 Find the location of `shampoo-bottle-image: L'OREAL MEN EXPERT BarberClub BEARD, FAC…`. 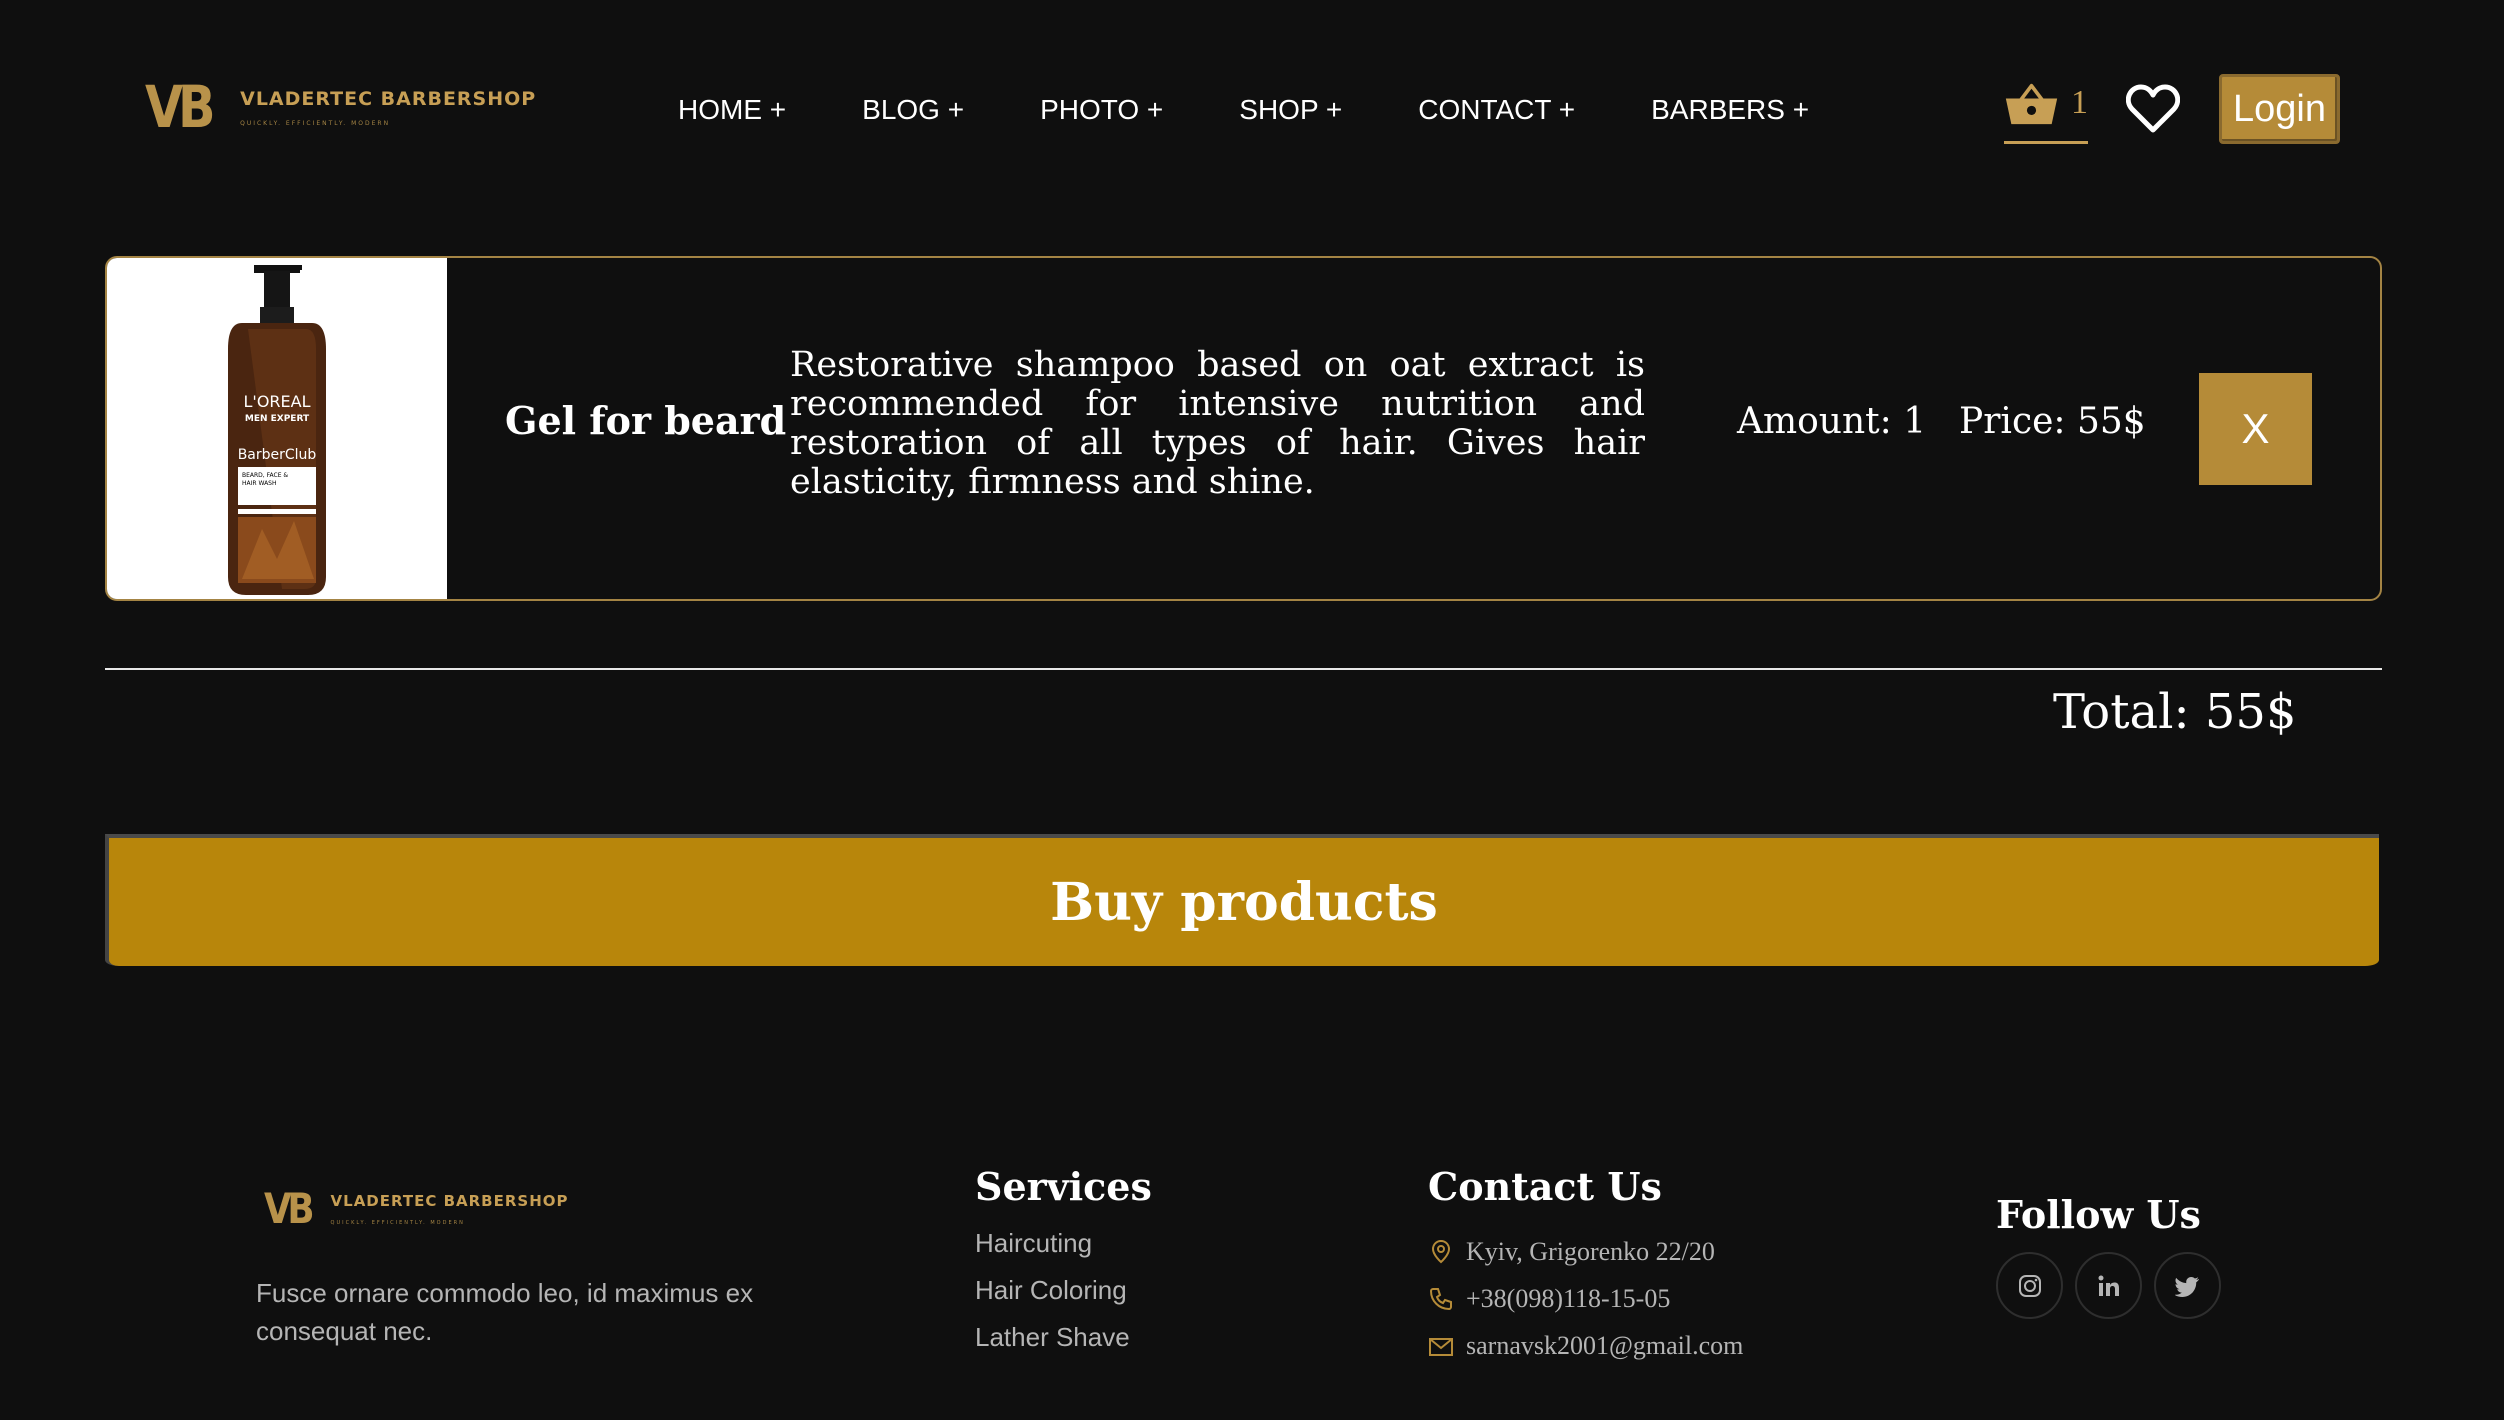

shampoo-bottle-image: L'OREAL MEN EXPERT BarberClub BEARD, FAC… is located at coordinates (277, 429).